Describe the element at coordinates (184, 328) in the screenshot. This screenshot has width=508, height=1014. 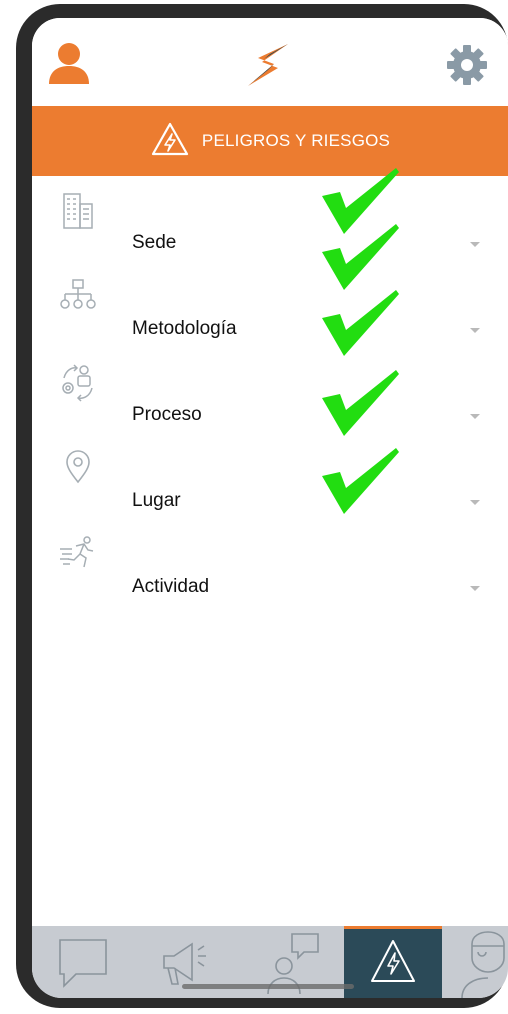
I see `field-label: Metodología` at that location.